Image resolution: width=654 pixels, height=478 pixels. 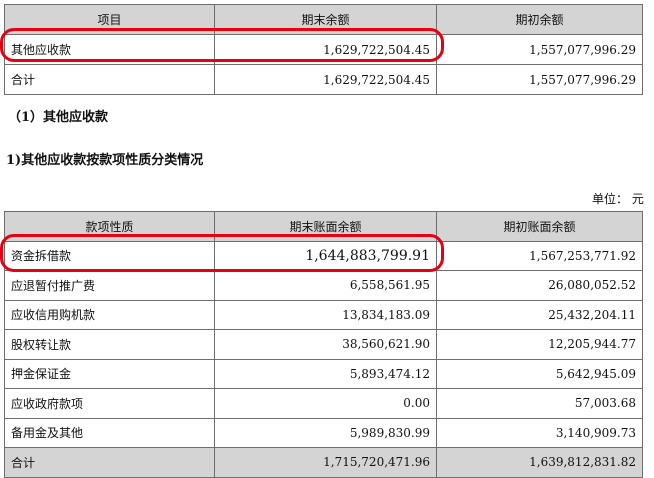 What do you see at coordinates (109, 403) in the screenshot?
I see `row-label: 应收政府款项` at bounding box center [109, 403].